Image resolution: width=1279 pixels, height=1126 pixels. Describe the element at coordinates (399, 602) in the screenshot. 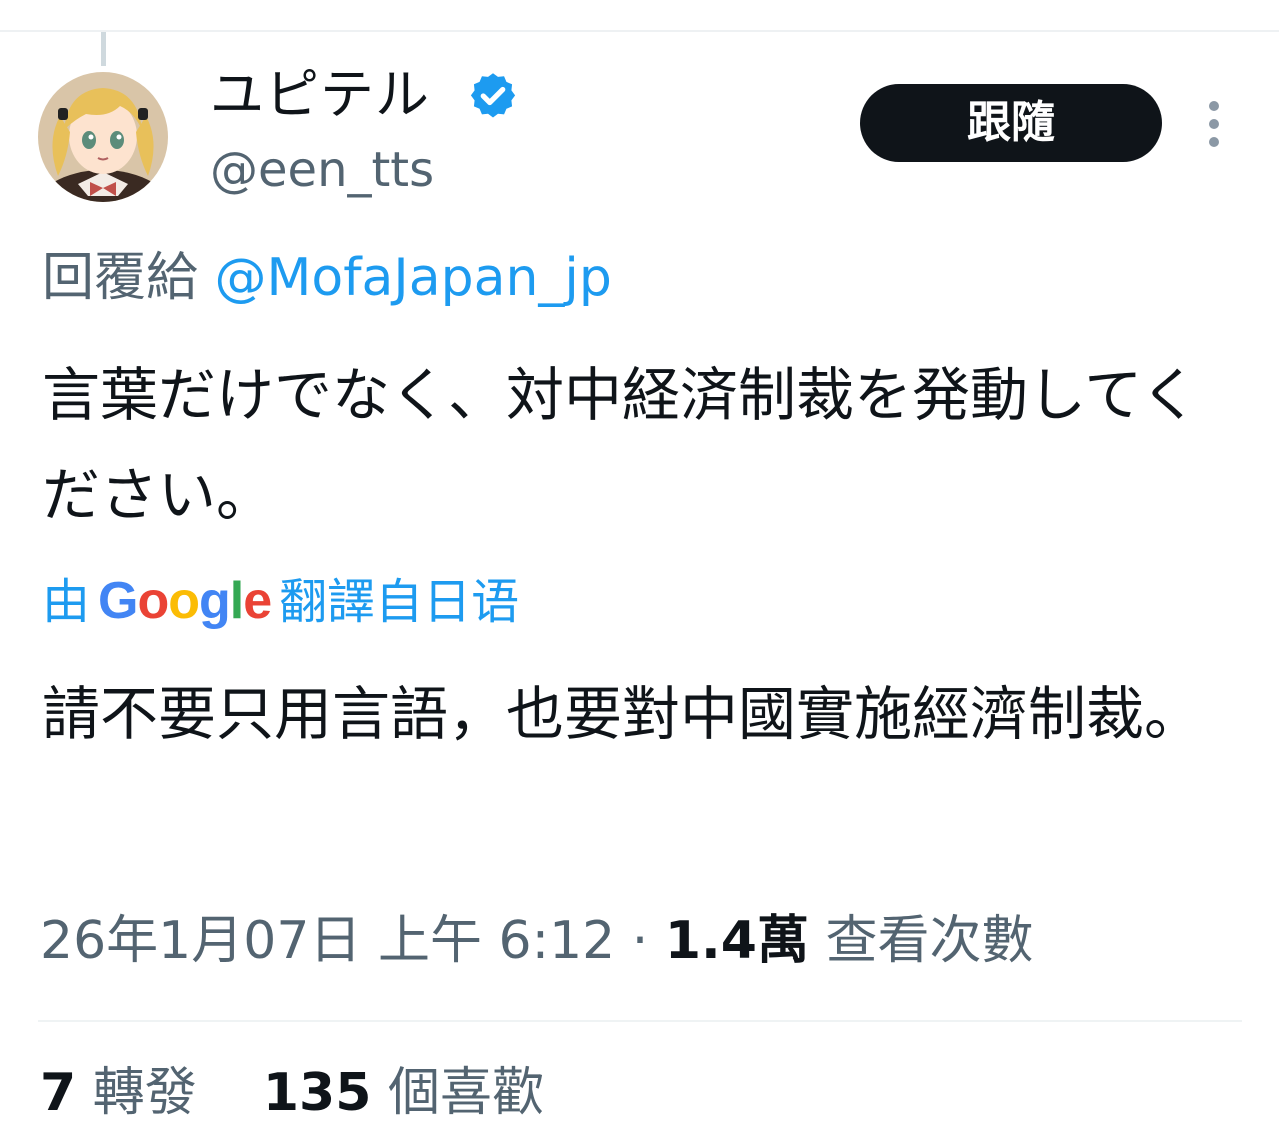

I see `translation-suffix: 翻譯自日语` at that location.